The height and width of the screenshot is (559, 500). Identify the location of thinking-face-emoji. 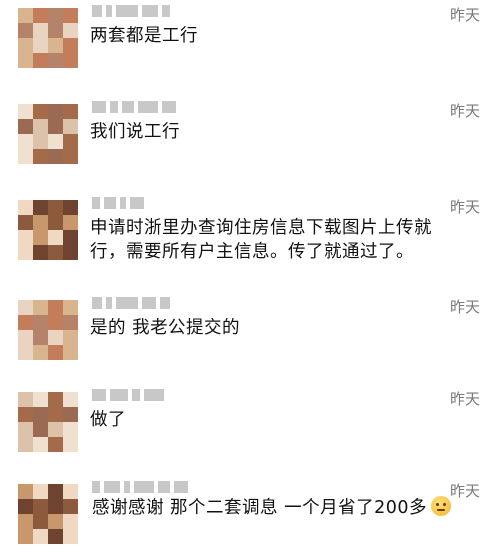
(441, 506).